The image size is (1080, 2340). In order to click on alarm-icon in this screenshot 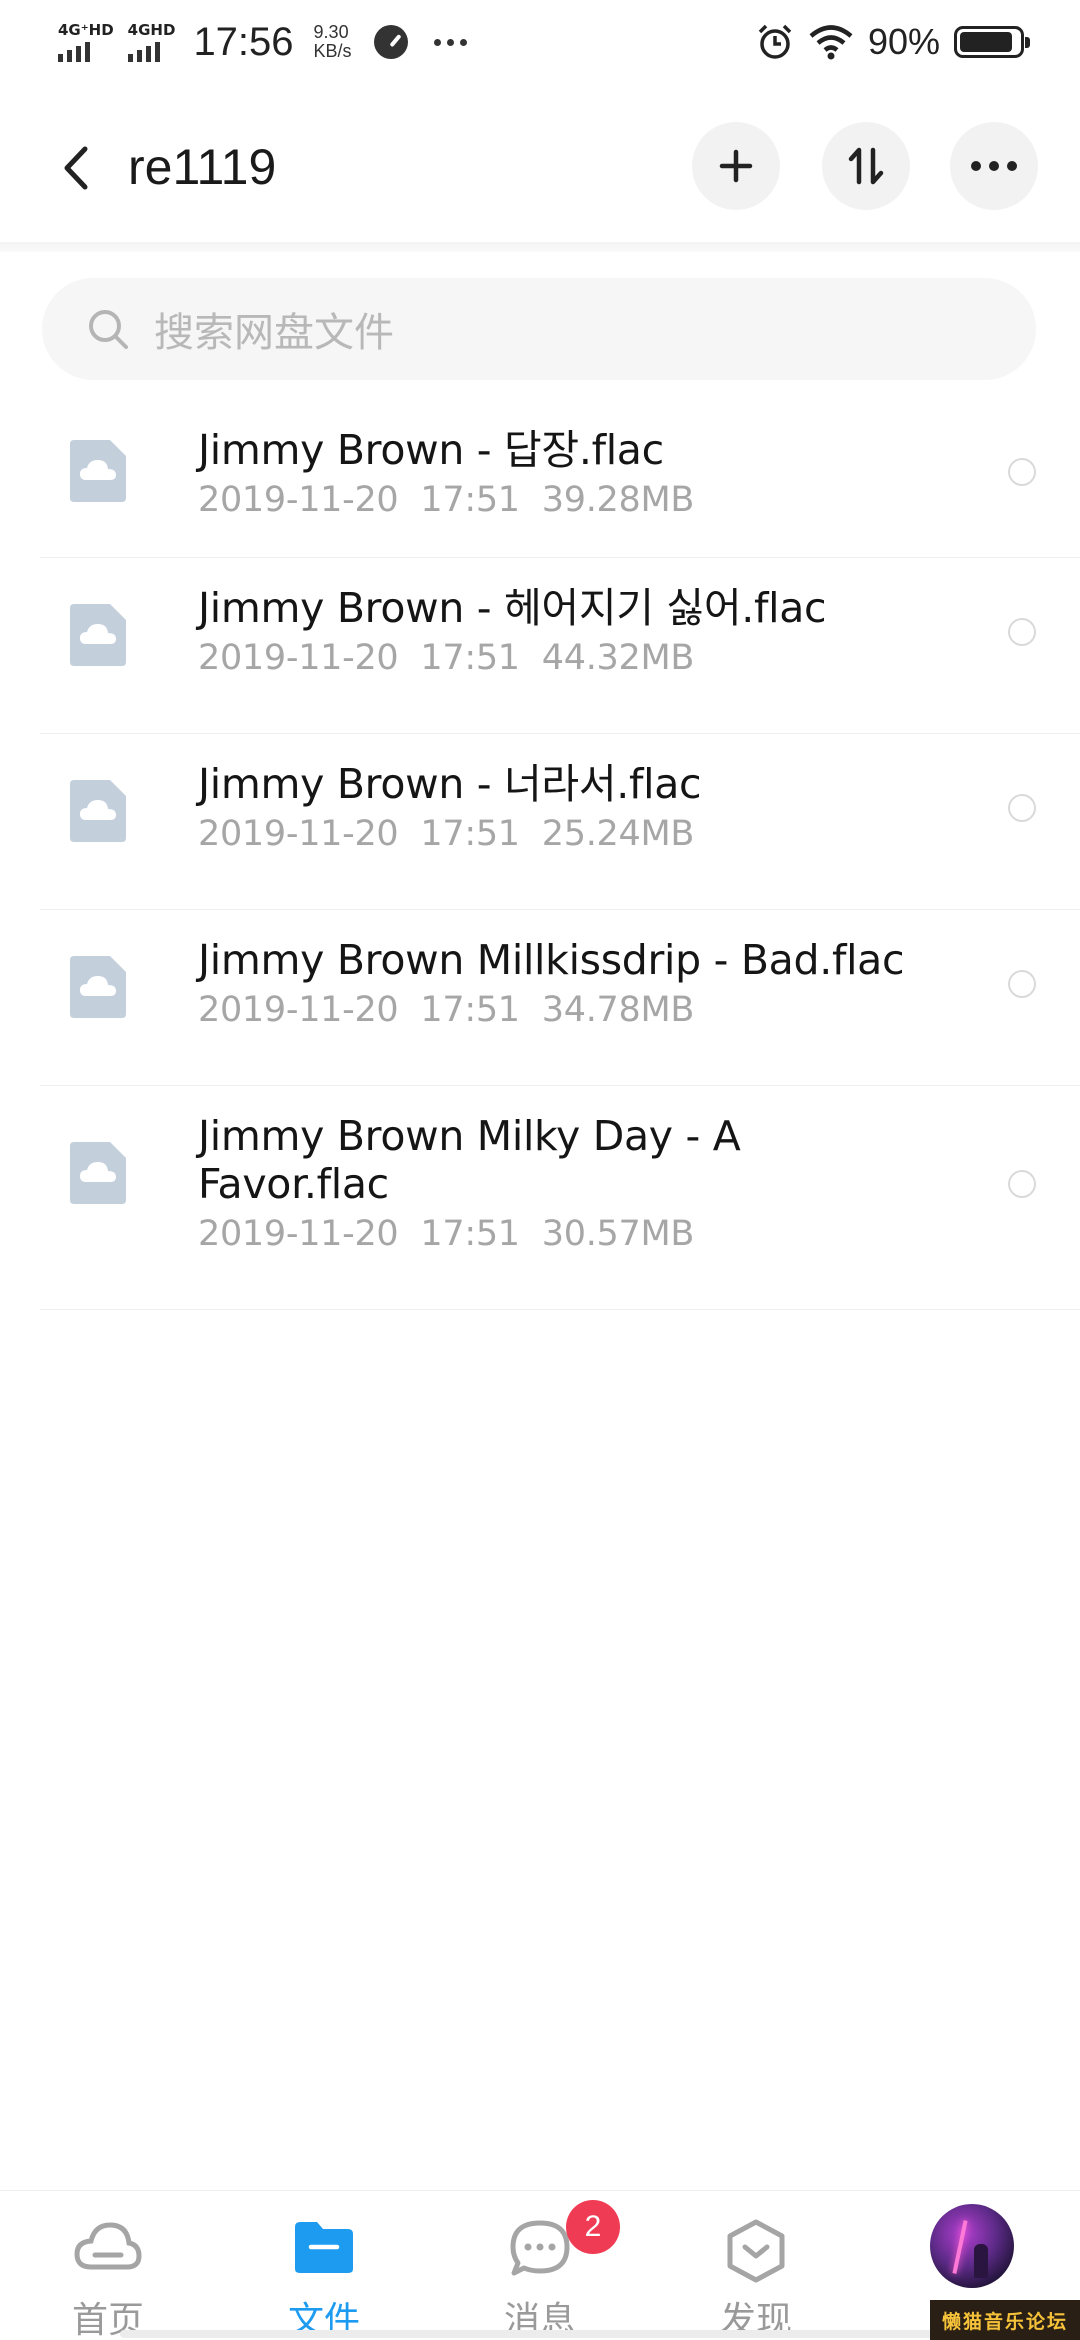, I will do `click(775, 41)`.